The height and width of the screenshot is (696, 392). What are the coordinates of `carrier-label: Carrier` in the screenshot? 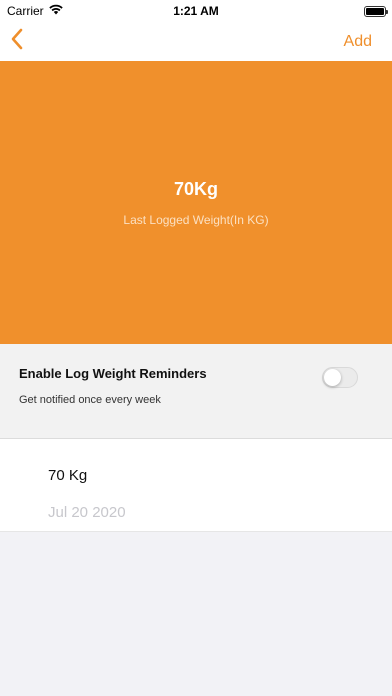 It's located at (25, 11).